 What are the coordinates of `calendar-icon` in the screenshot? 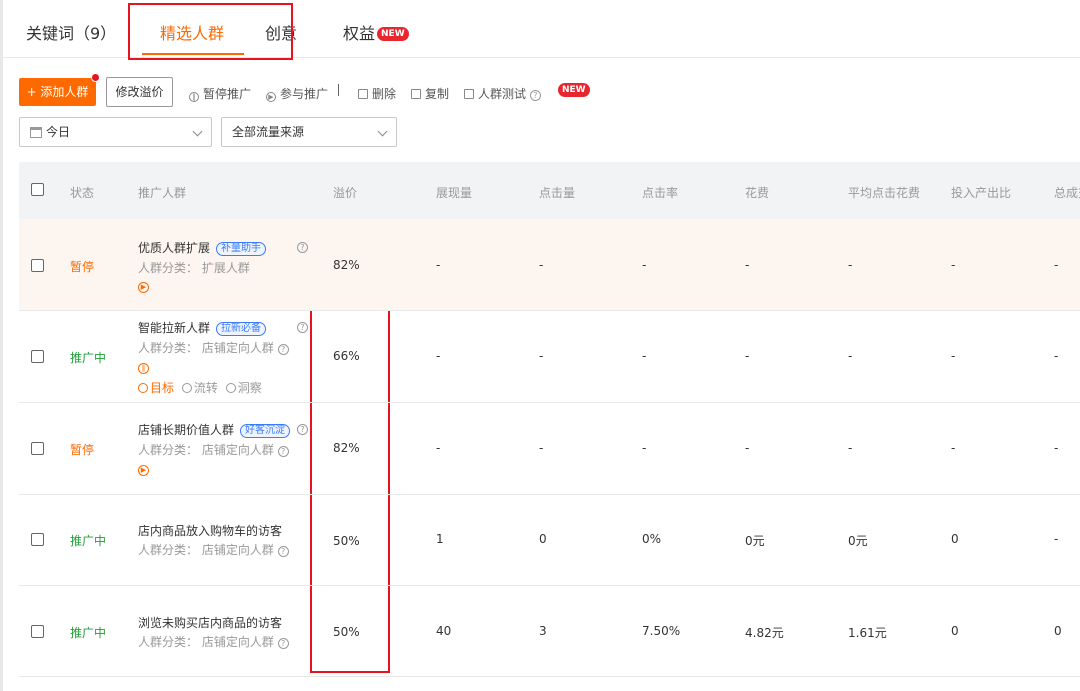 It's located at (36, 132).